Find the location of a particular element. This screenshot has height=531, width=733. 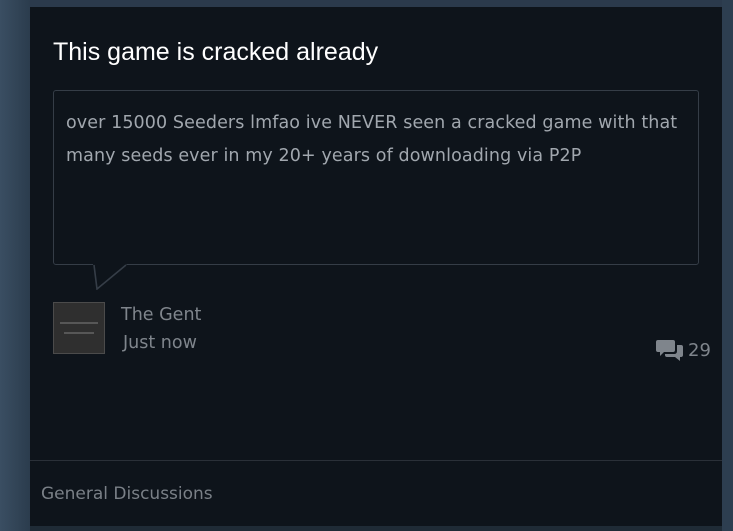

page-background-right is located at coordinates (727, 265).